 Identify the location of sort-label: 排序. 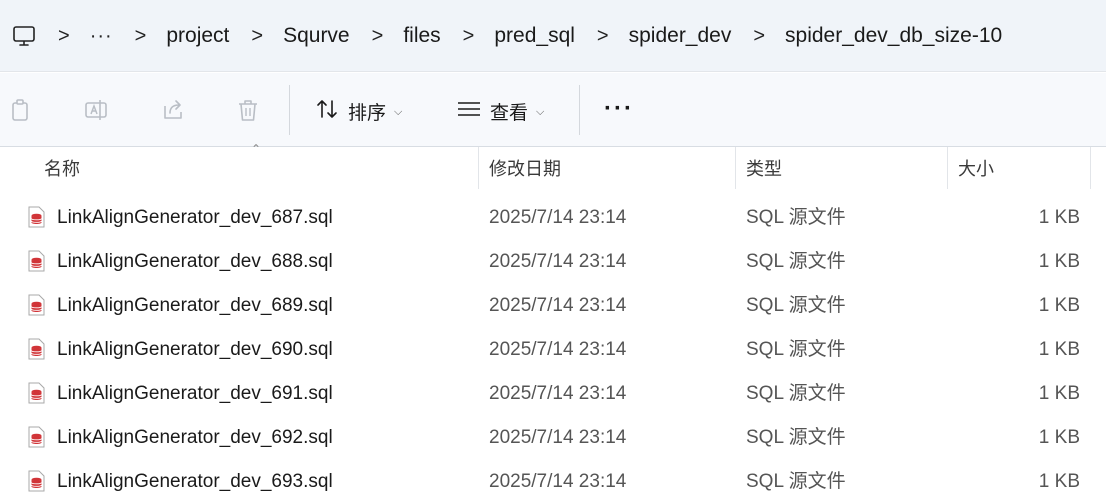
(367, 113).